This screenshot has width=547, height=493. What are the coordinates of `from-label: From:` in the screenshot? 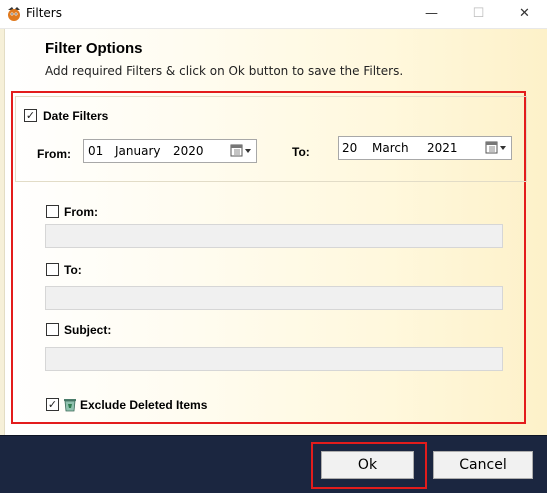 It's located at (81, 212).